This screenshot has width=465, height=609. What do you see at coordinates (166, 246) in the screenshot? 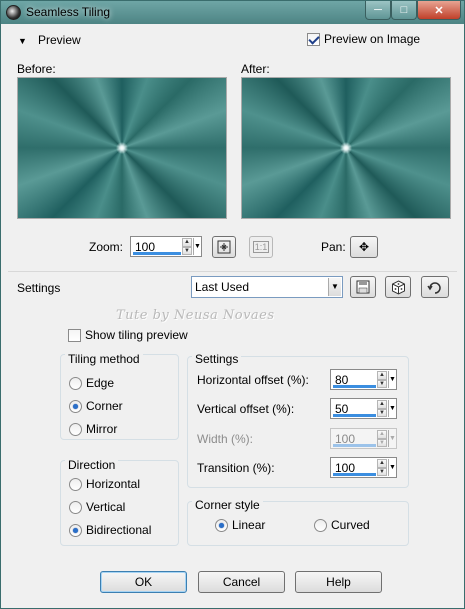
I see `zoom-stepper: 100 ▲ ▼ ▼` at bounding box center [166, 246].